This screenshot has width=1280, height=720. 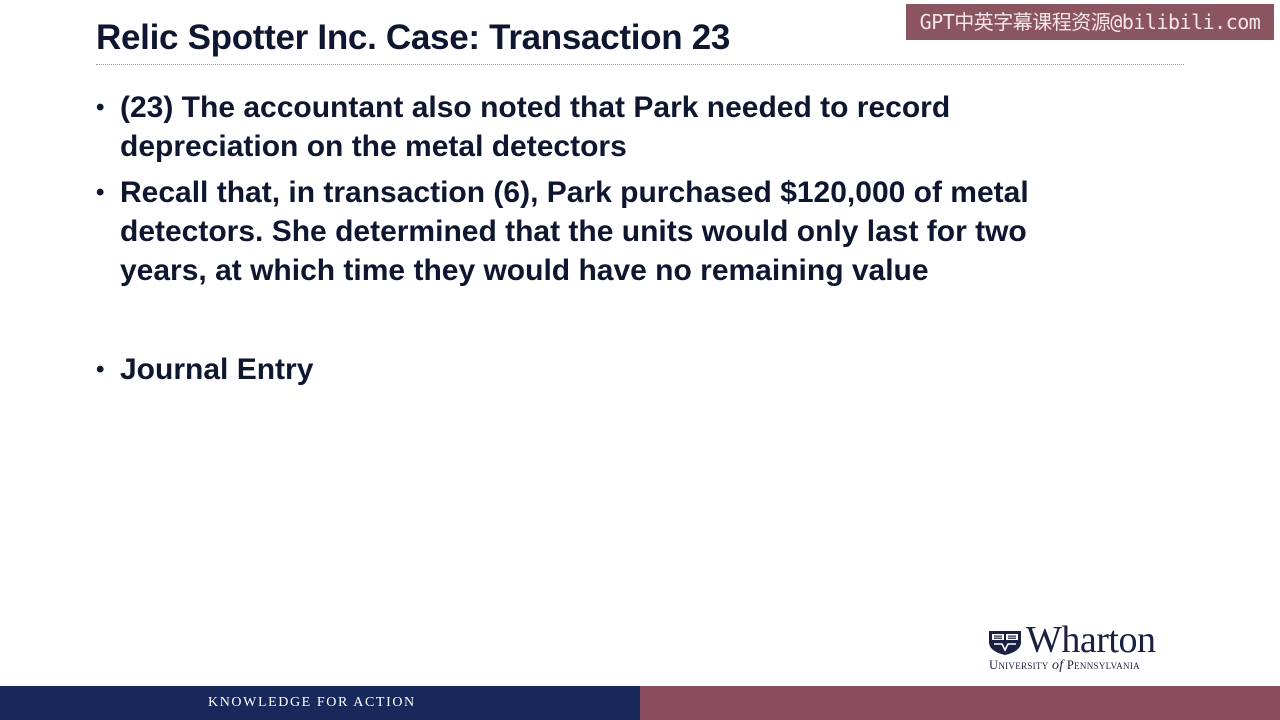 What do you see at coordinates (312, 702) in the screenshot?
I see `footer-tagline: KNOWLEDGE FOR ACTION` at bounding box center [312, 702].